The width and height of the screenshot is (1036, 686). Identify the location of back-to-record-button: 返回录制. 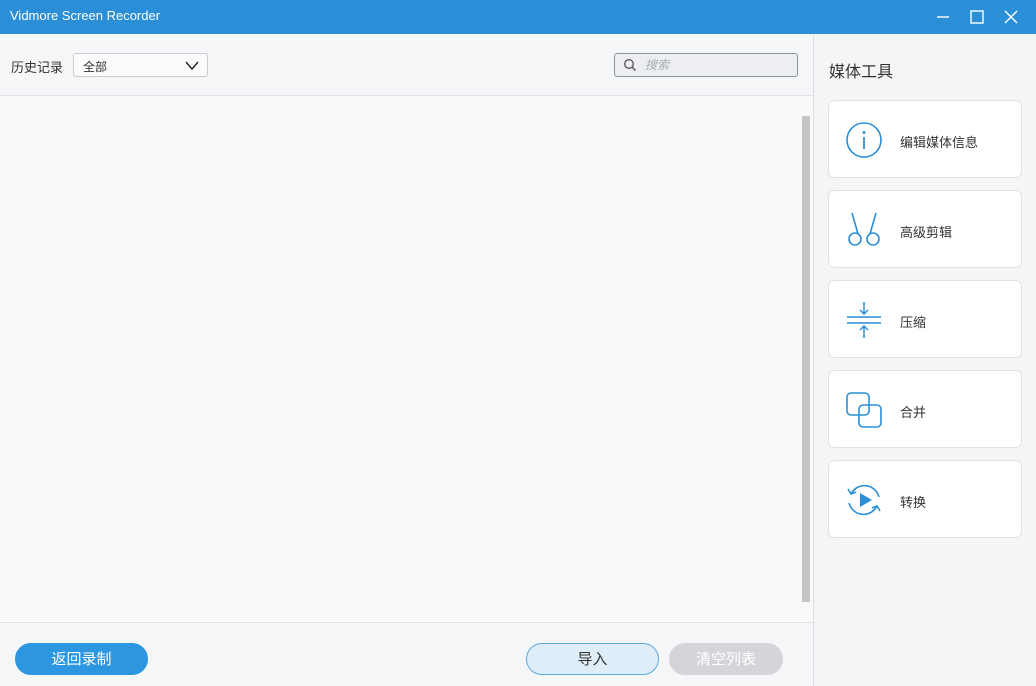
(81, 659).